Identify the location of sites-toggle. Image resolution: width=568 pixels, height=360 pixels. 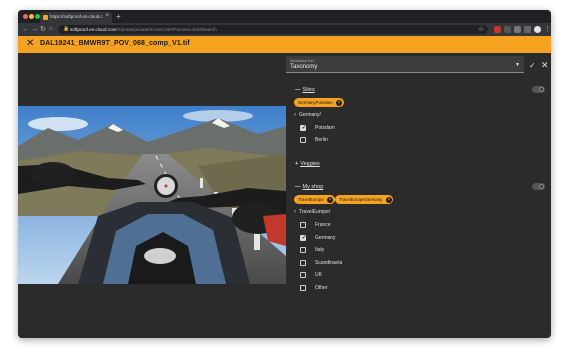
(538, 89).